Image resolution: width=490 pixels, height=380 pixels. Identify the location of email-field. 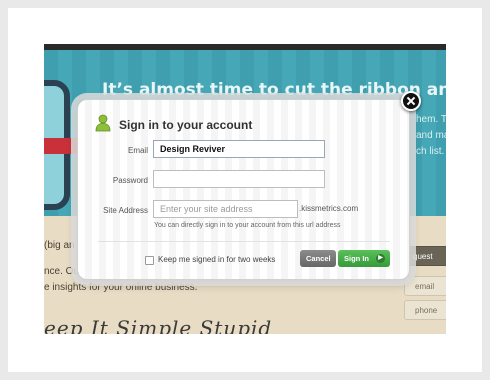
(239, 149).